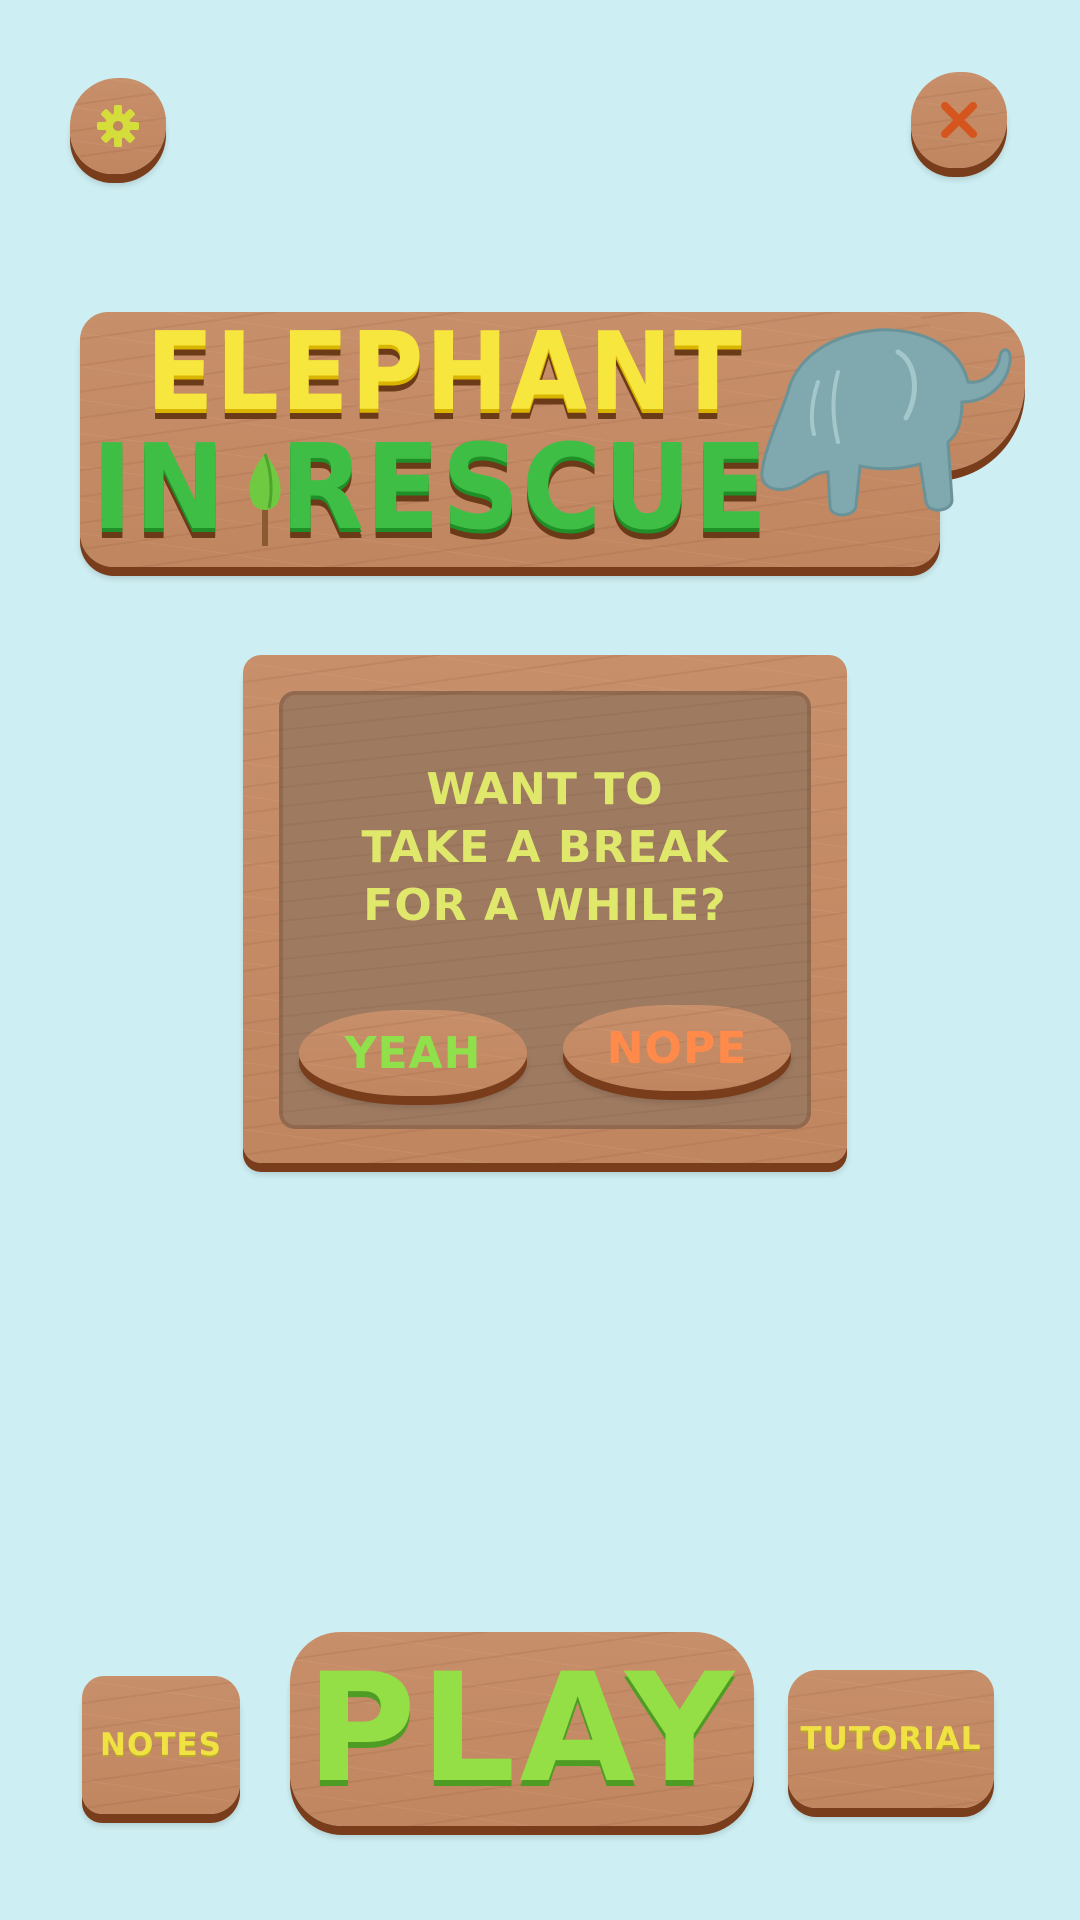  I want to click on nope-button-label: NOPE, so click(677, 1048).